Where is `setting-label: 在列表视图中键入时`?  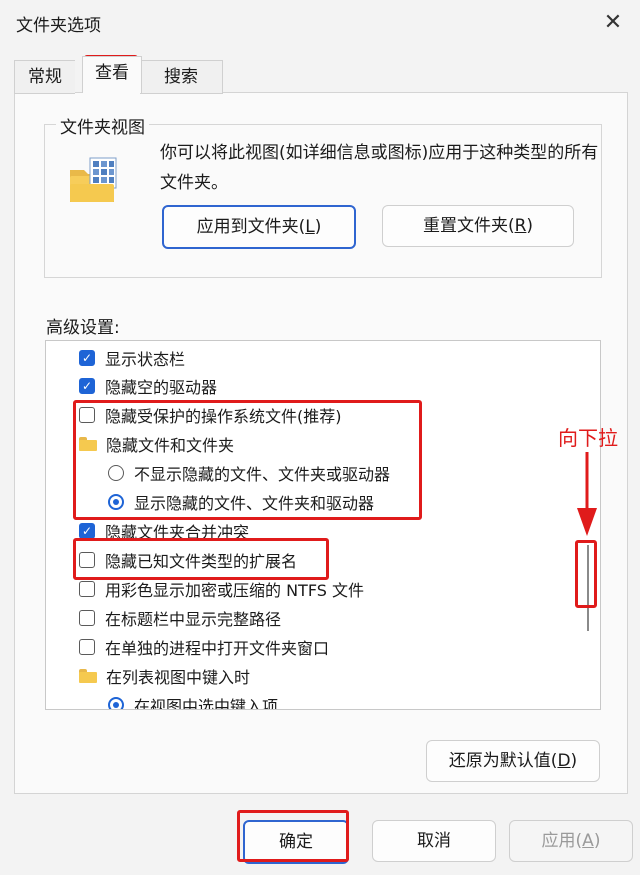
setting-label: 在列表视图中键入时 is located at coordinates (178, 677).